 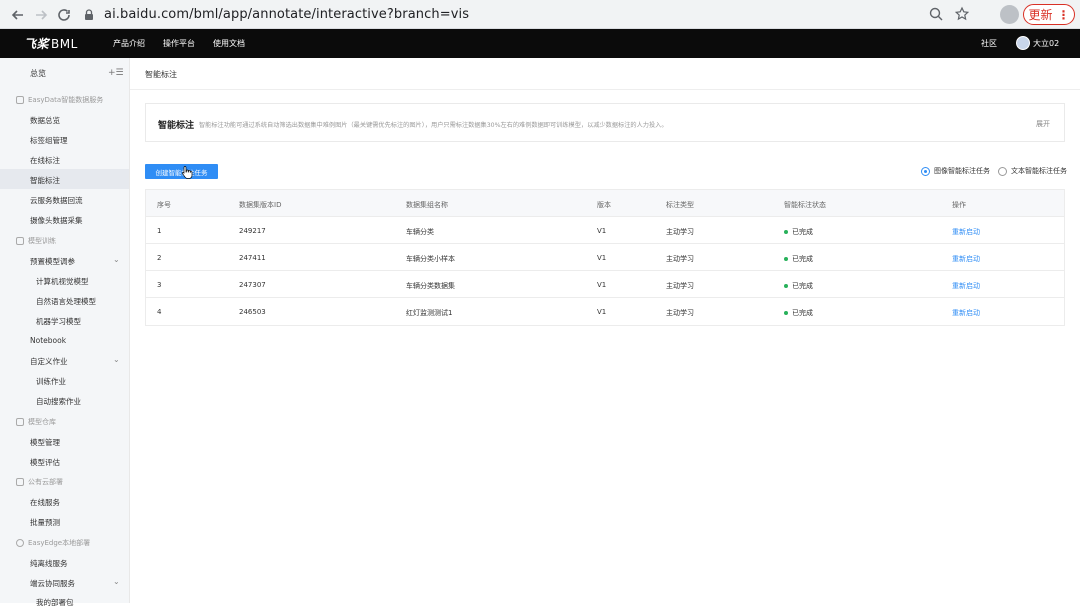 What do you see at coordinates (962, 171) in the screenshot?
I see `radio-image-label: 图像智能标注任务` at bounding box center [962, 171].